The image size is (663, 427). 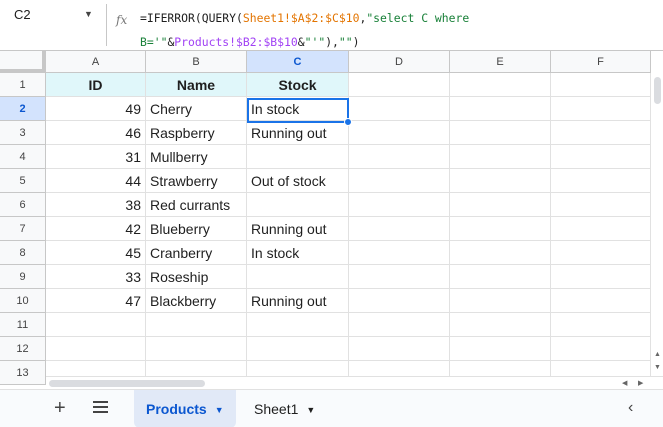 What do you see at coordinates (657, 354) in the screenshot?
I see `scroll-up-icon: ▲` at bounding box center [657, 354].